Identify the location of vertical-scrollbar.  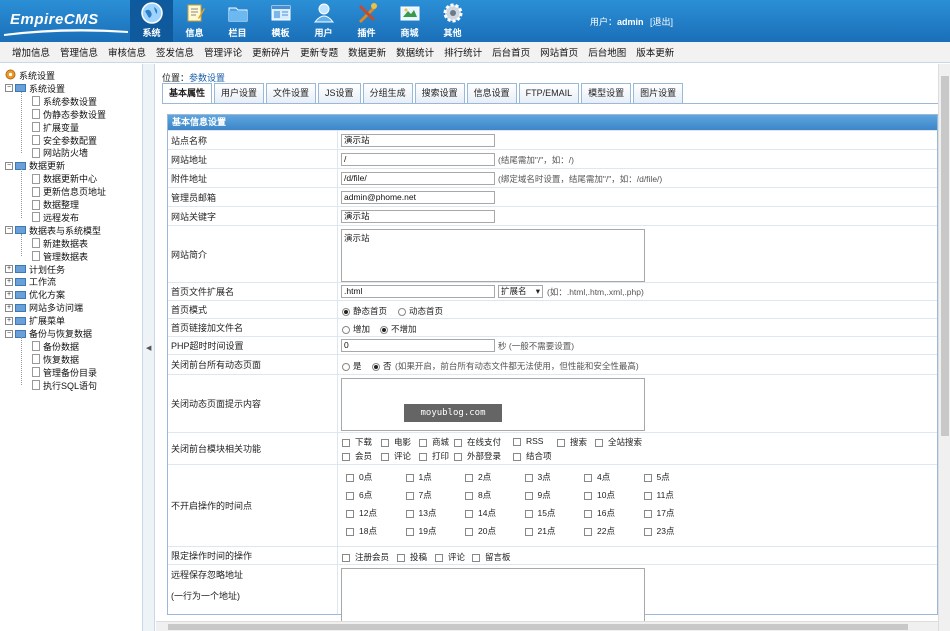
(944, 347).